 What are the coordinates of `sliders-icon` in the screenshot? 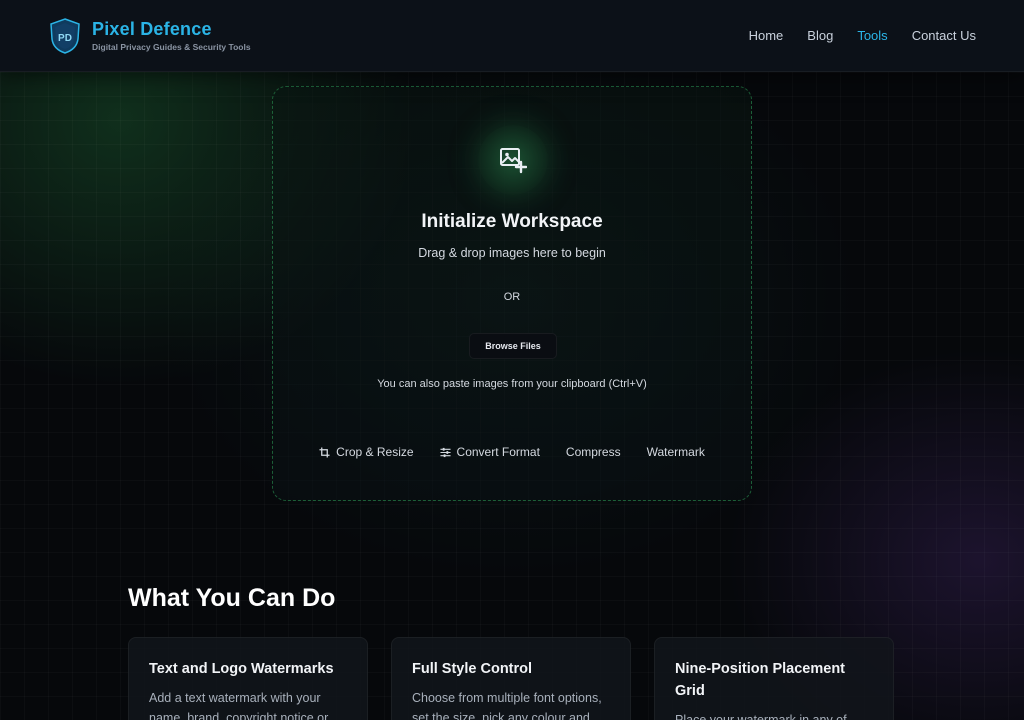 It's located at (445, 452).